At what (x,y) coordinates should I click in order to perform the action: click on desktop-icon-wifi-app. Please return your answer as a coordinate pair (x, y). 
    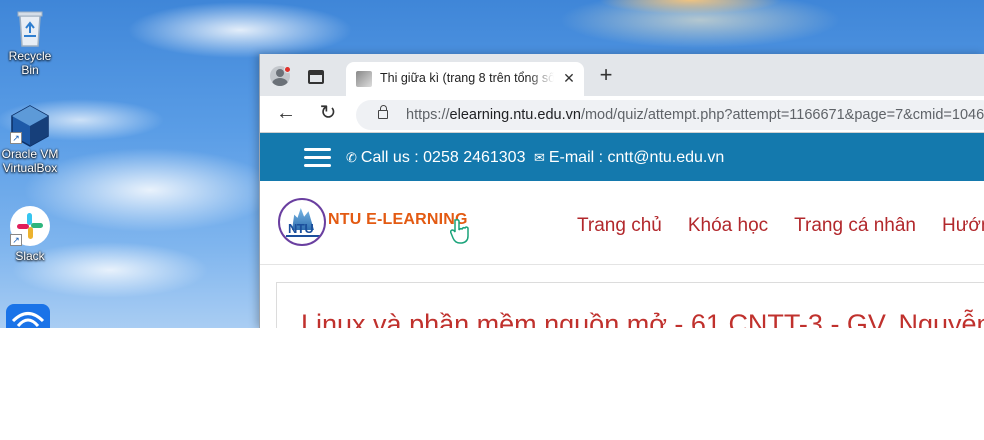
    Looking at the image, I should click on (28, 316).